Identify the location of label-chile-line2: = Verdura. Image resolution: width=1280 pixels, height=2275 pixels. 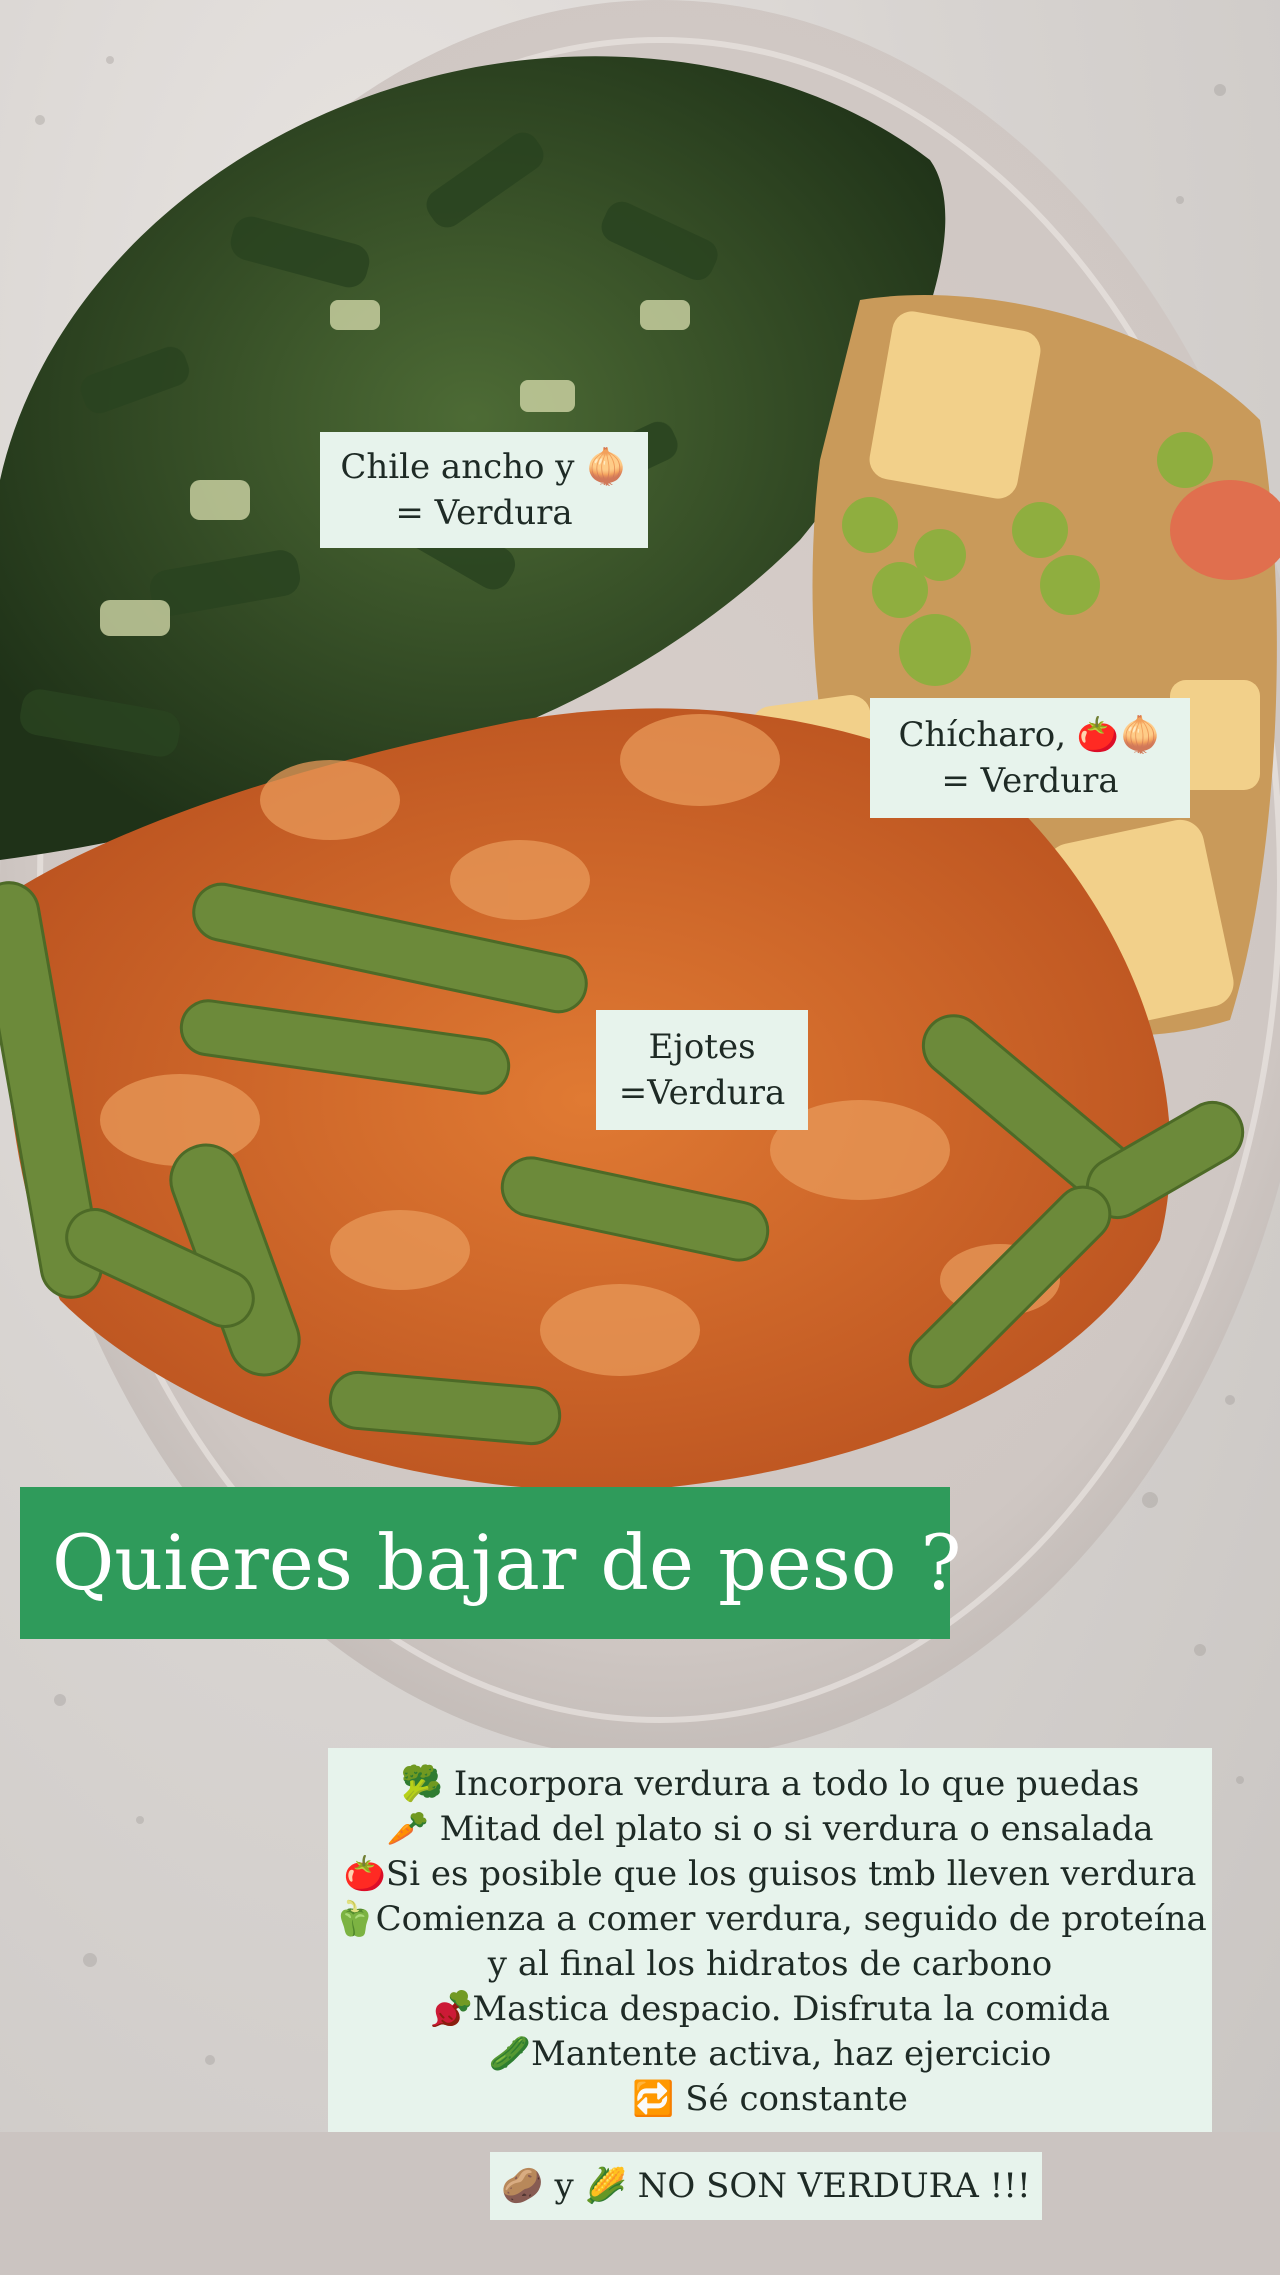
(484, 513).